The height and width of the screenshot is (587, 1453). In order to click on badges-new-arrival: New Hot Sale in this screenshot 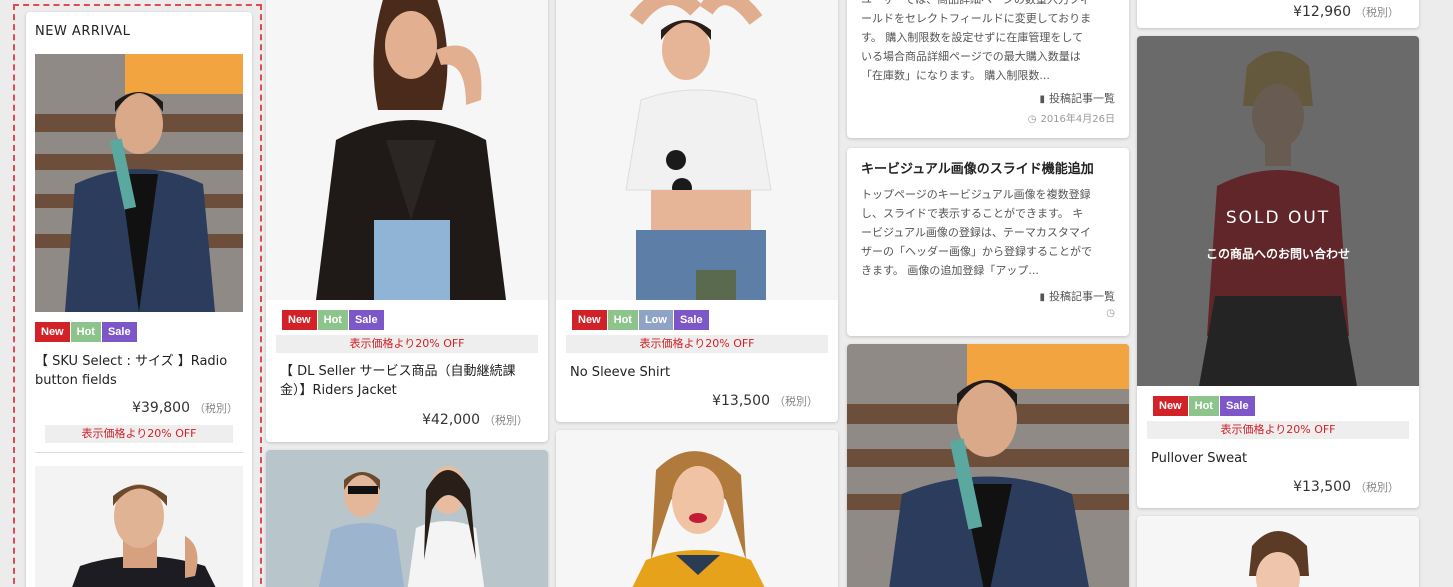, I will do `click(86, 332)`.